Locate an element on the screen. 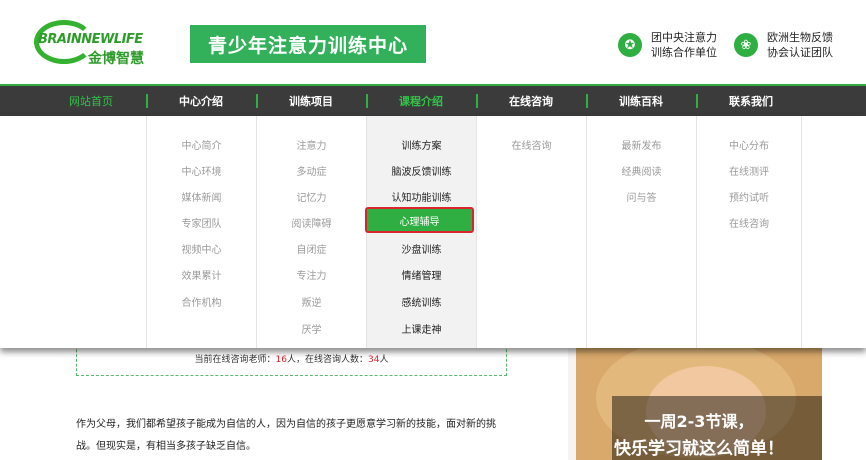  menu-item: 合作机构 is located at coordinates (201, 301).